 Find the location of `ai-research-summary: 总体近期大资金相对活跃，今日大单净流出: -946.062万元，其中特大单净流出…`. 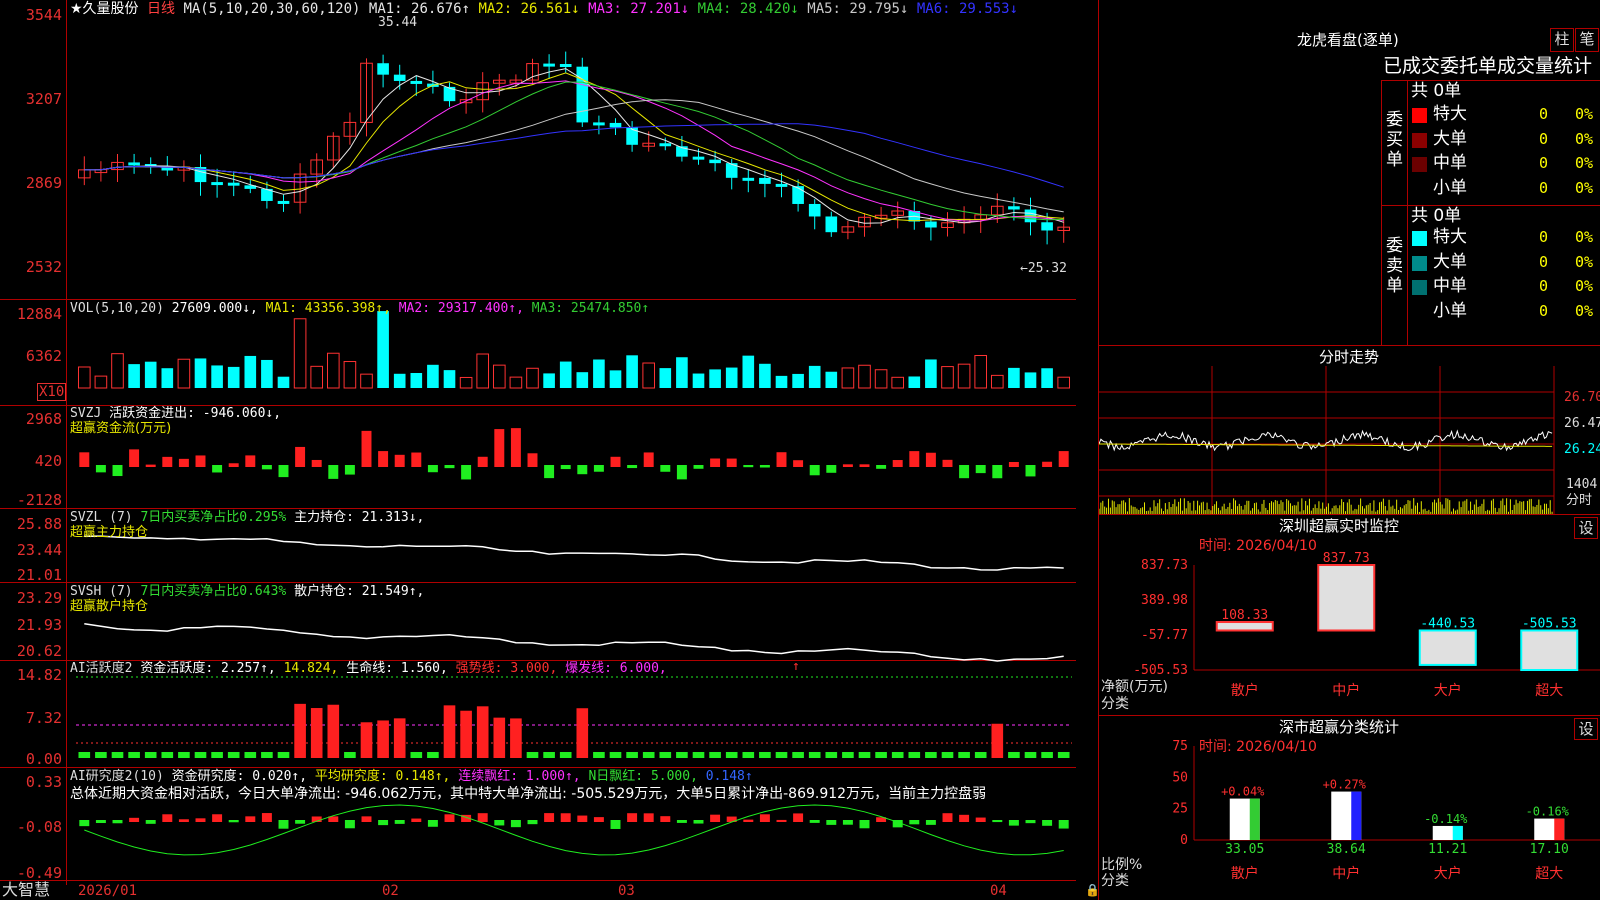

ai-research-summary: 总体近期大资金相对活跃，今日大单净流出: -946.062万元，其中特大单净流出… is located at coordinates (528, 794).